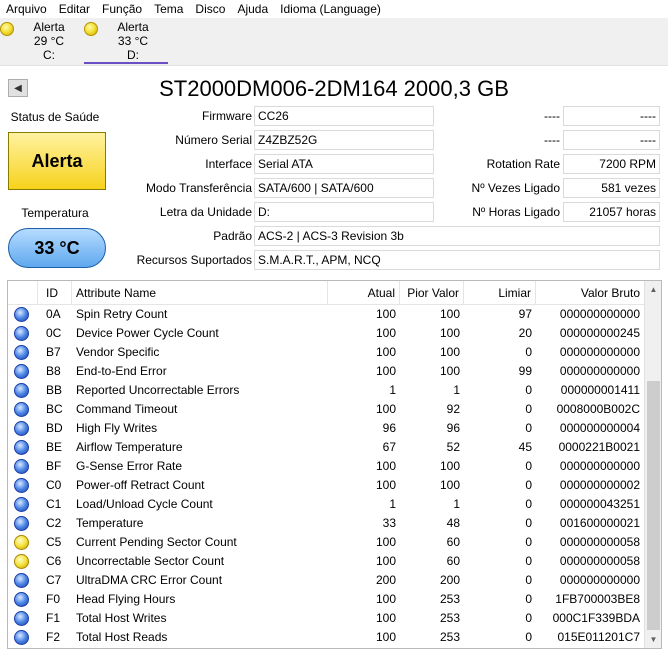  I want to click on cell-raw: 000C1F339BDA, so click(596, 618).